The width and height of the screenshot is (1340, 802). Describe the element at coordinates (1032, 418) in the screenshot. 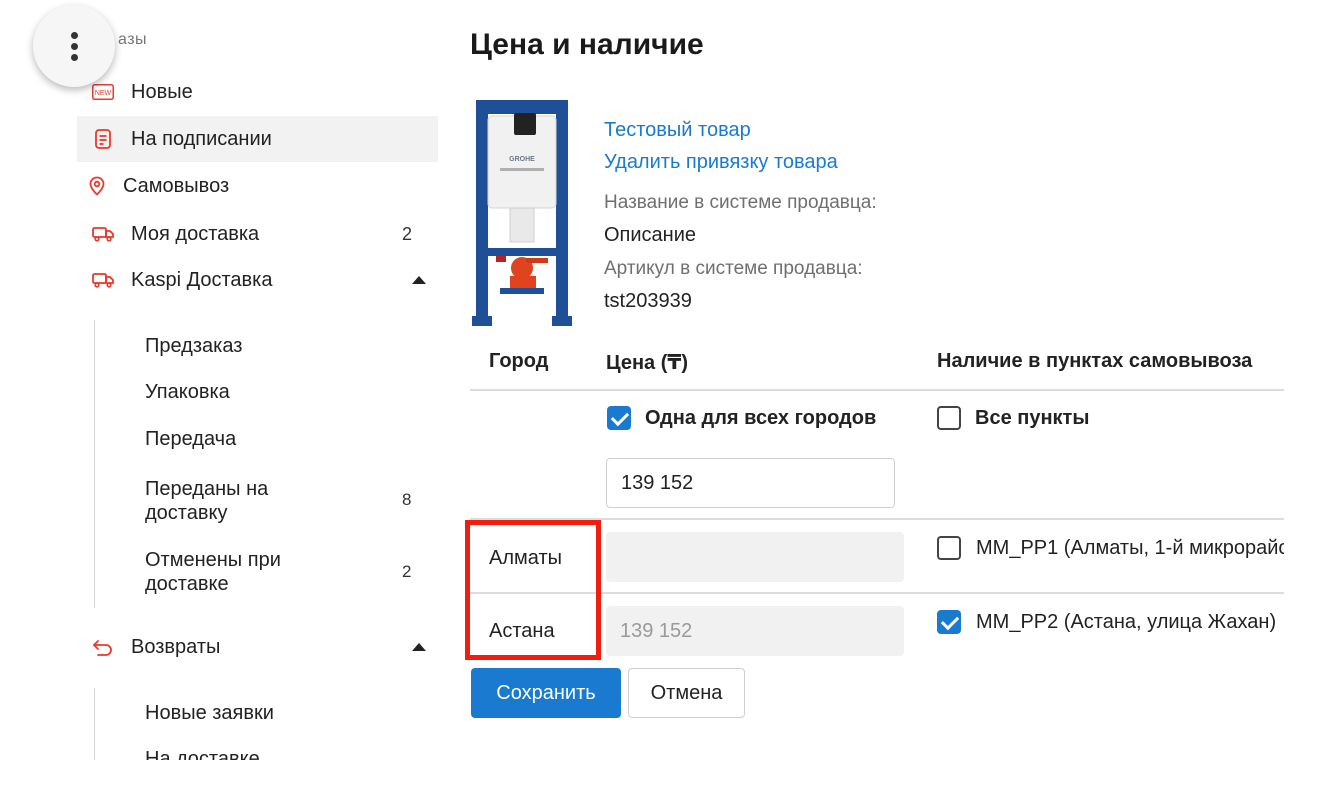

I see `all-points-label: Все пункты` at that location.